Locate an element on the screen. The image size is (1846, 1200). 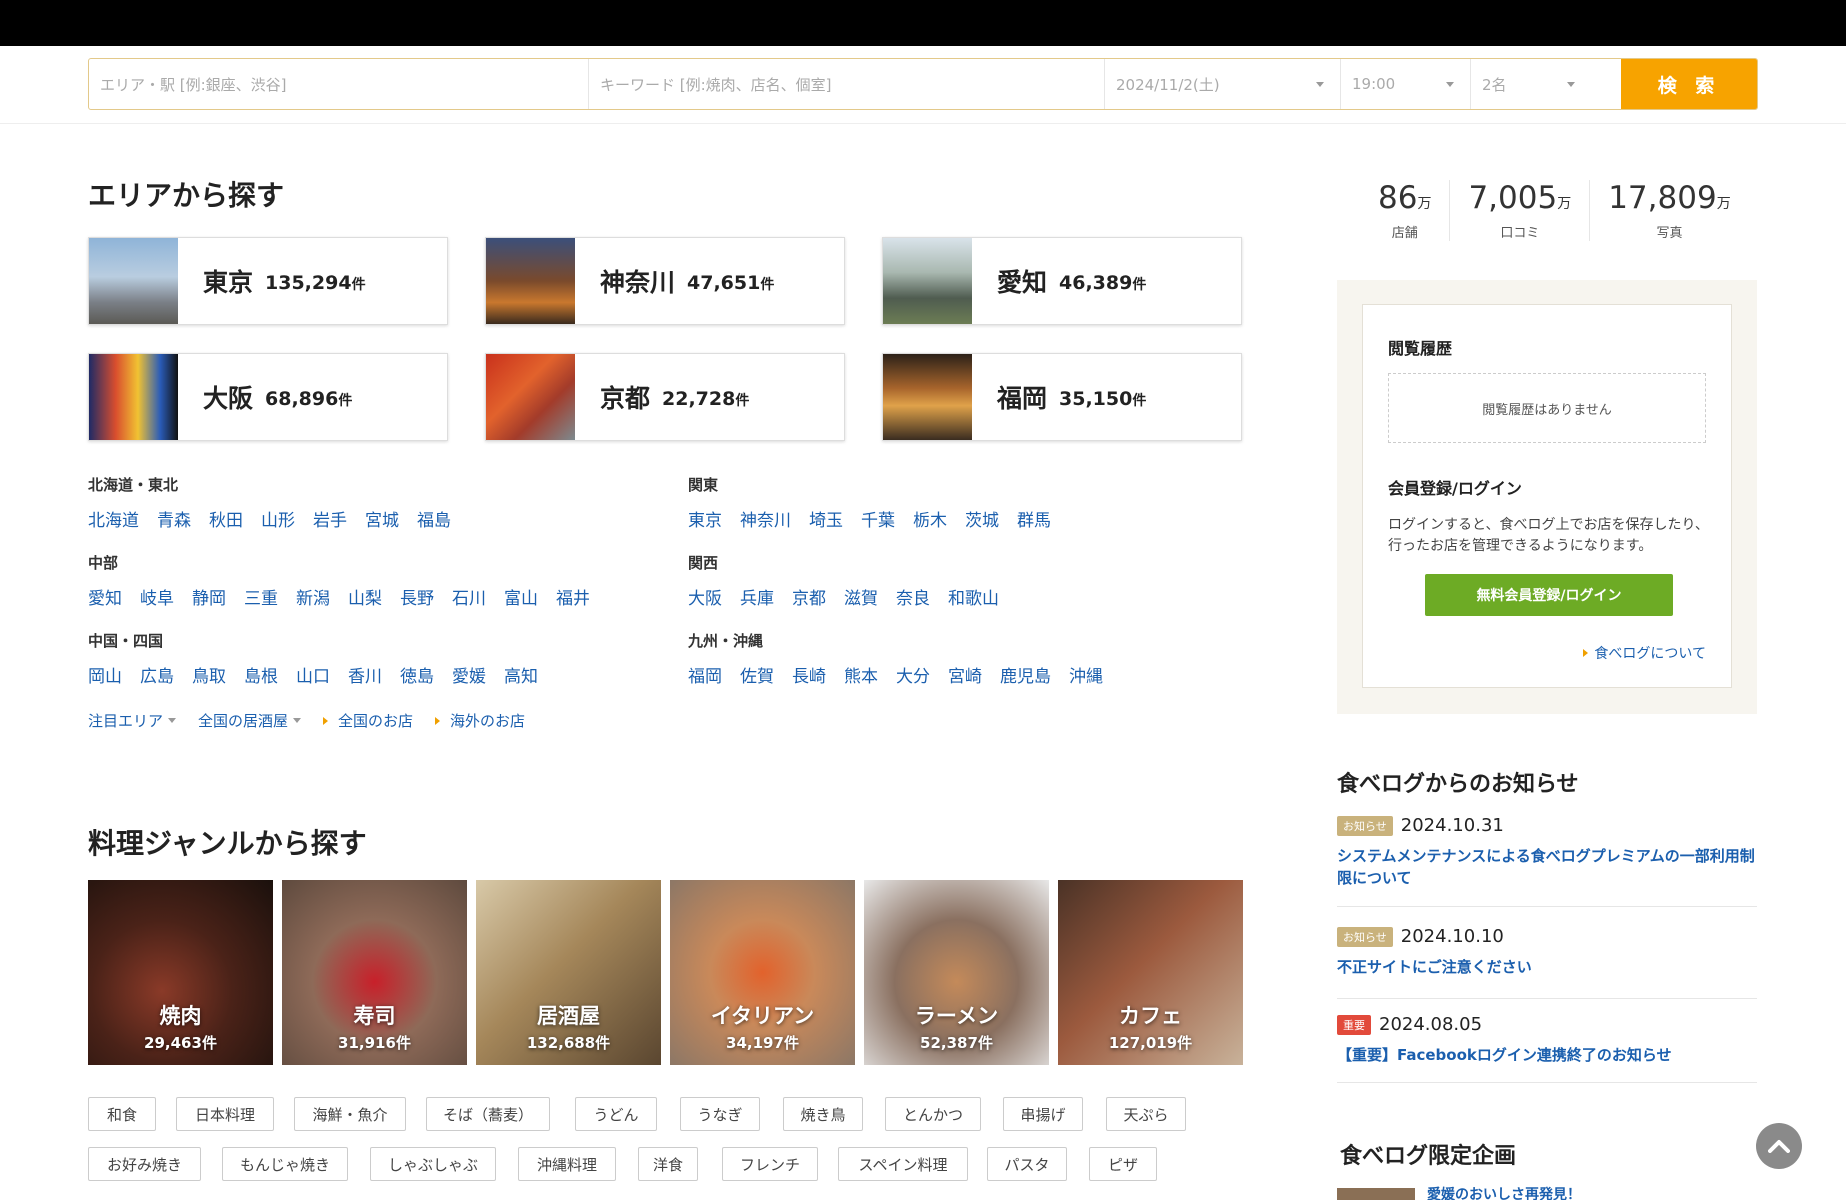
genre-tag: フレンチ is located at coordinates (770, 1164).